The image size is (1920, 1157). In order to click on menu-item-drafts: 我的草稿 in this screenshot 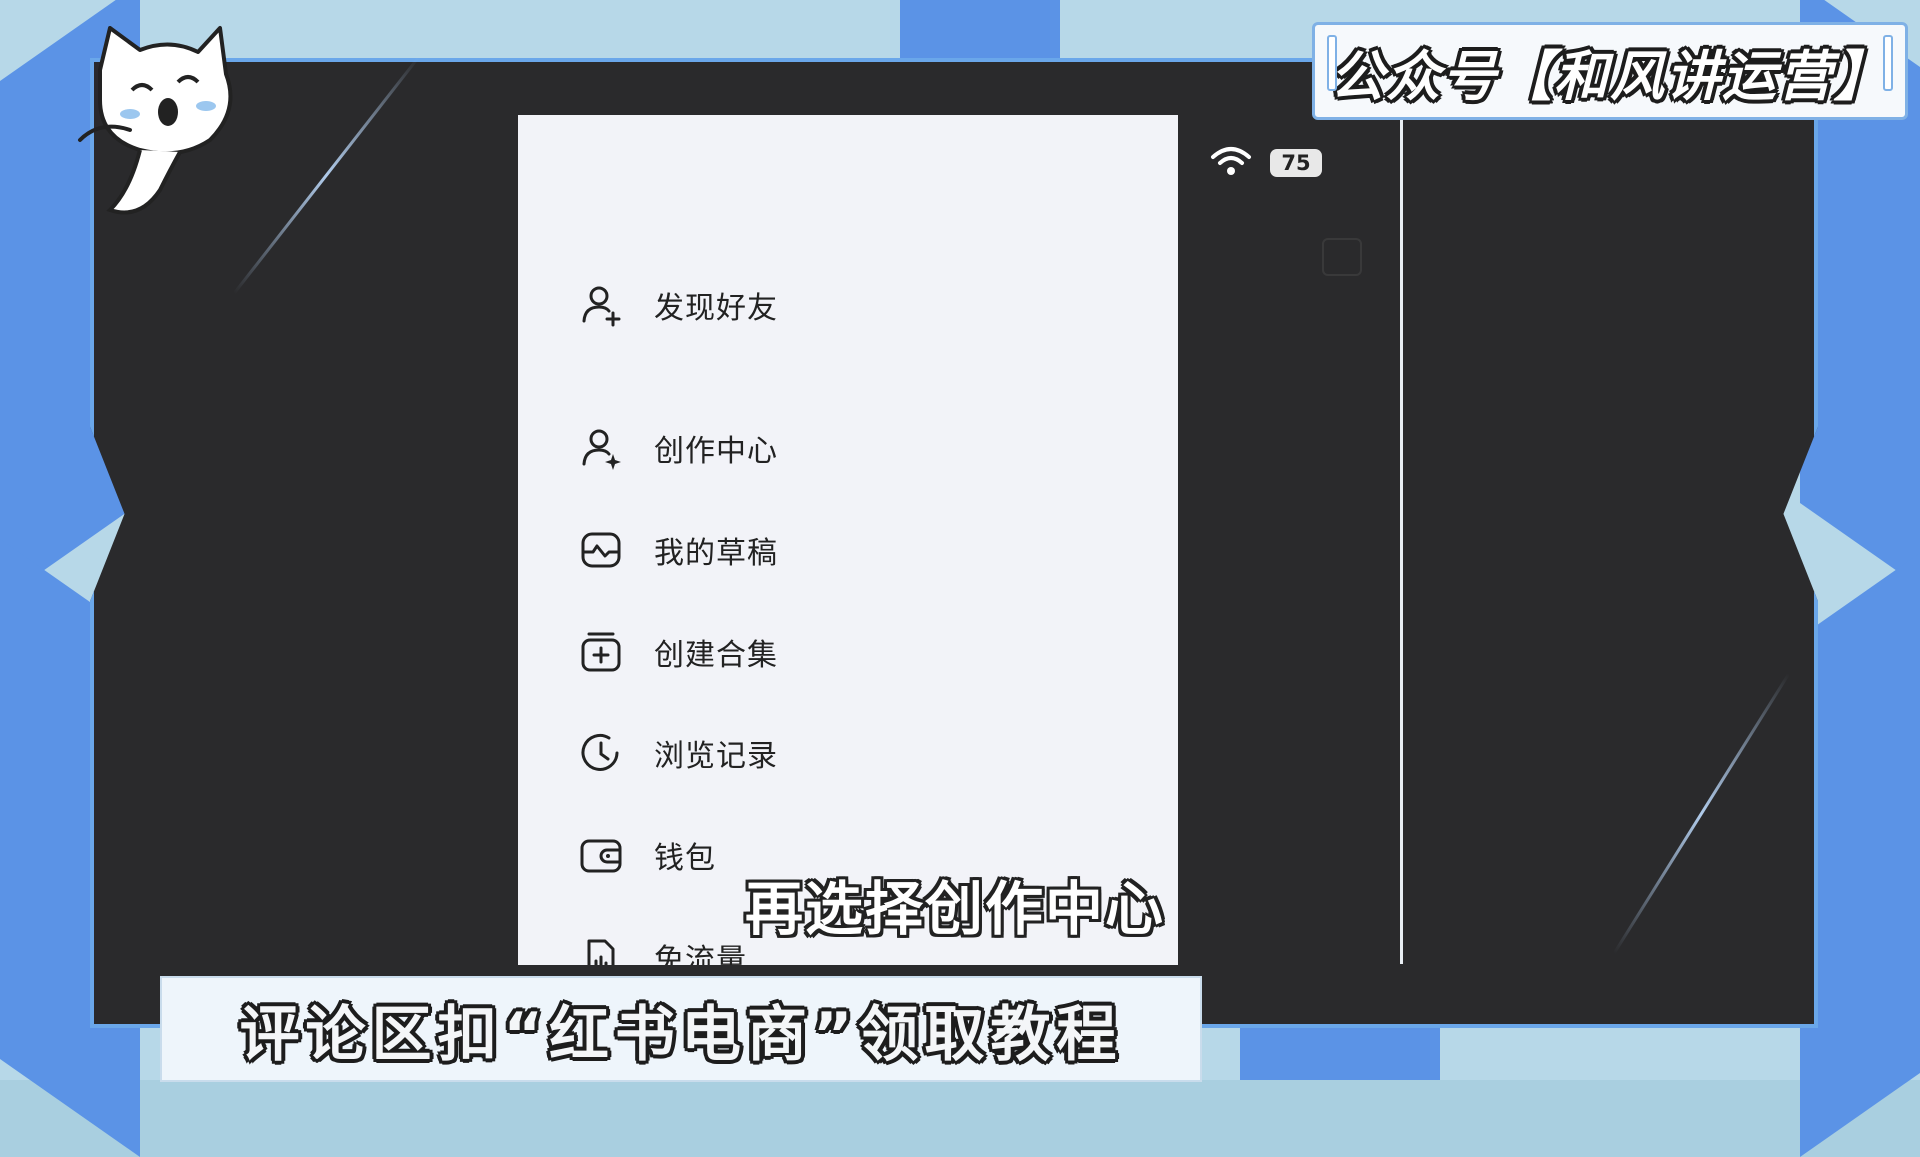, I will do `click(678, 550)`.